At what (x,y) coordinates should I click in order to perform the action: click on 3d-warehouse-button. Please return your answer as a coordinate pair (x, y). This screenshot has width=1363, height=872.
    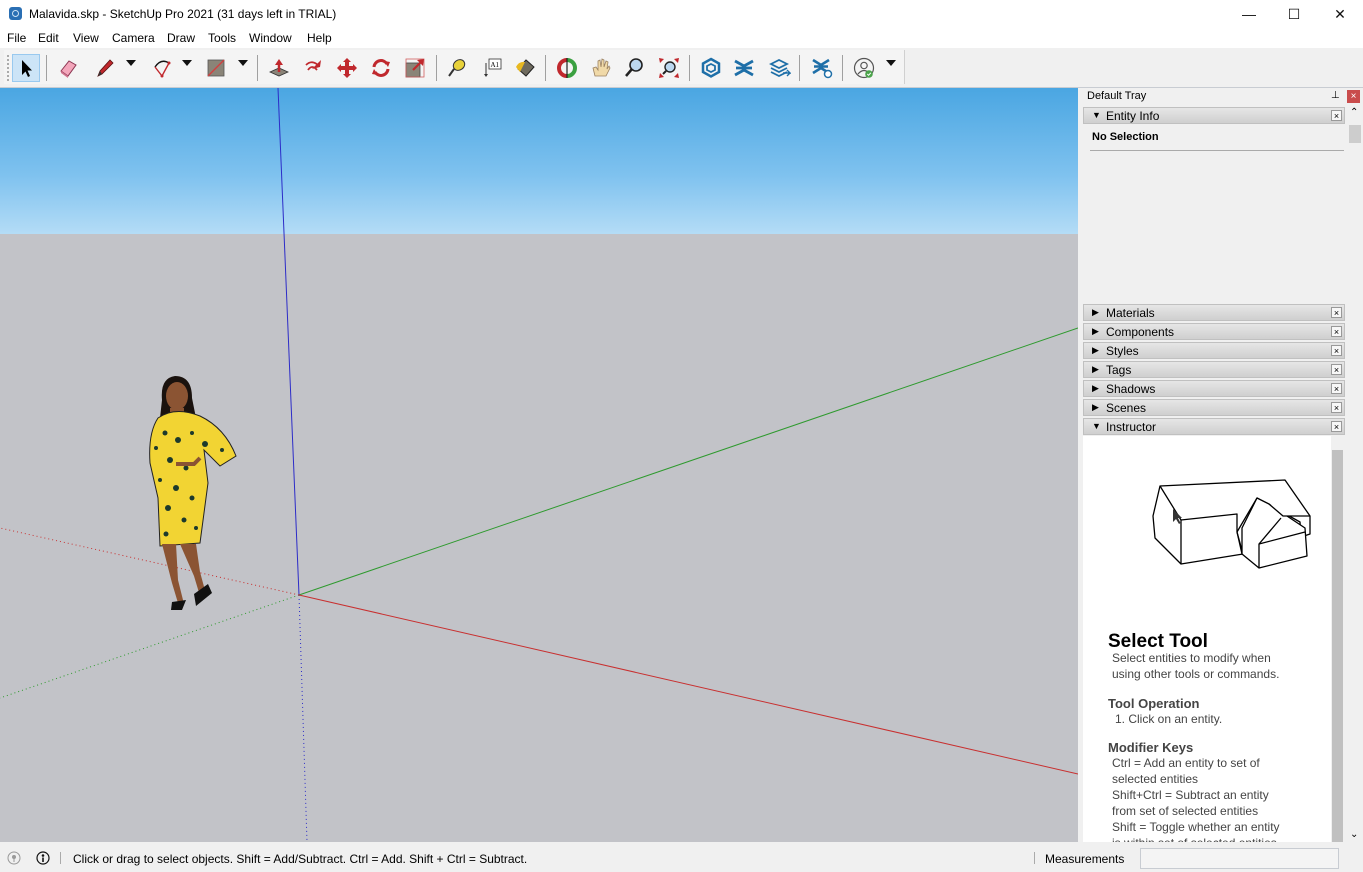
    Looking at the image, I should click on (711, 68).